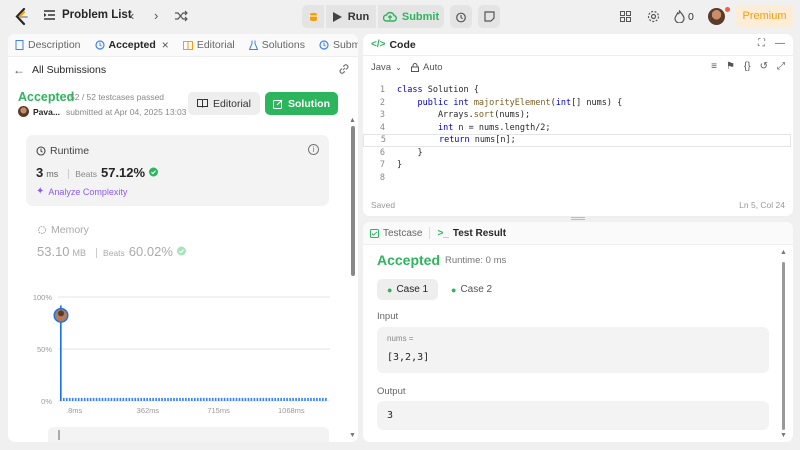 This screenshot has height=450, width=800. Describe the element at coordinates (81, 191) in the screenshot. I see `analyze-complexity-link: ✦ Analyze Complexity` at that location.